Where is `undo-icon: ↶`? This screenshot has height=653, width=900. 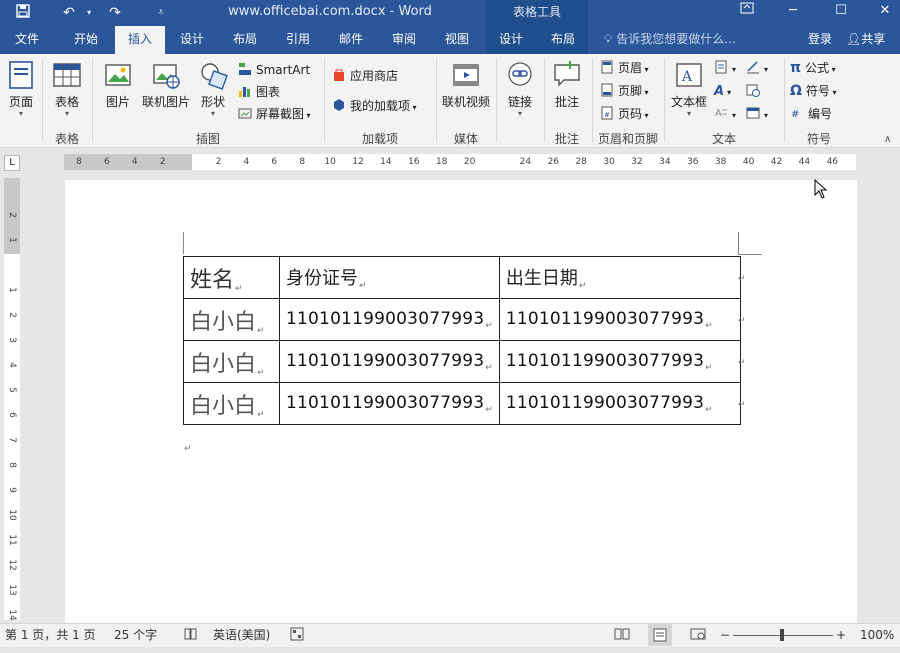 undo-icon: ↶ is located at coordinates (69, 13).